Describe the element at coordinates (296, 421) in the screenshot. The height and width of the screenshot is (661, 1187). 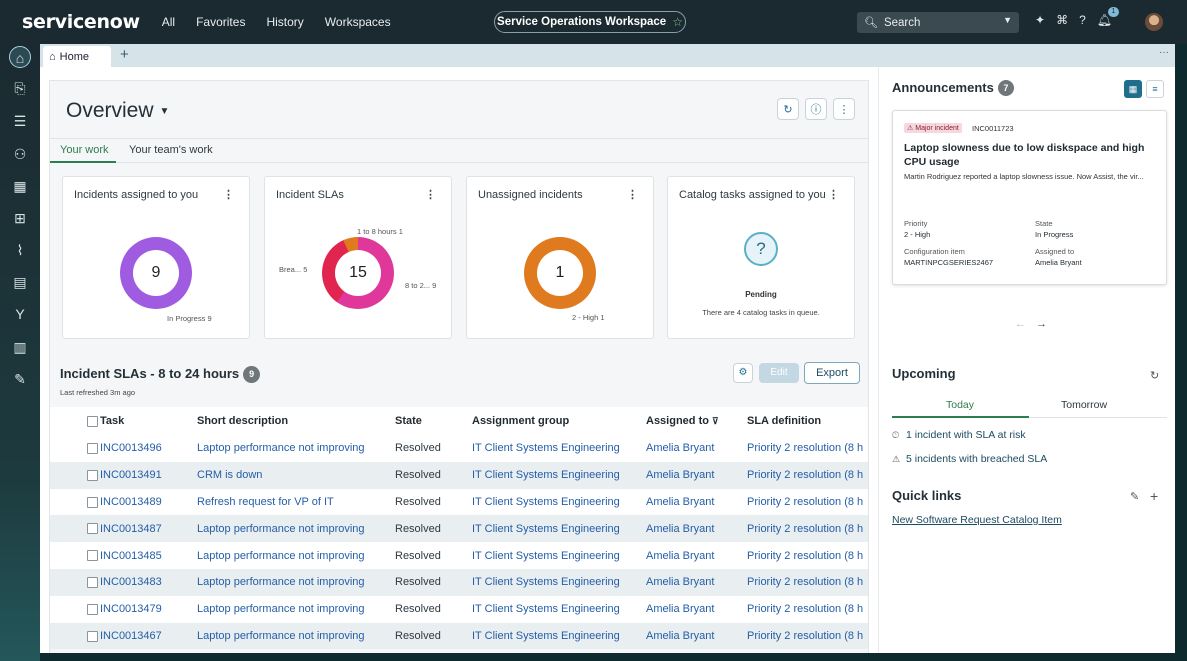
I see `column-header-short-description: Short description` at that location.